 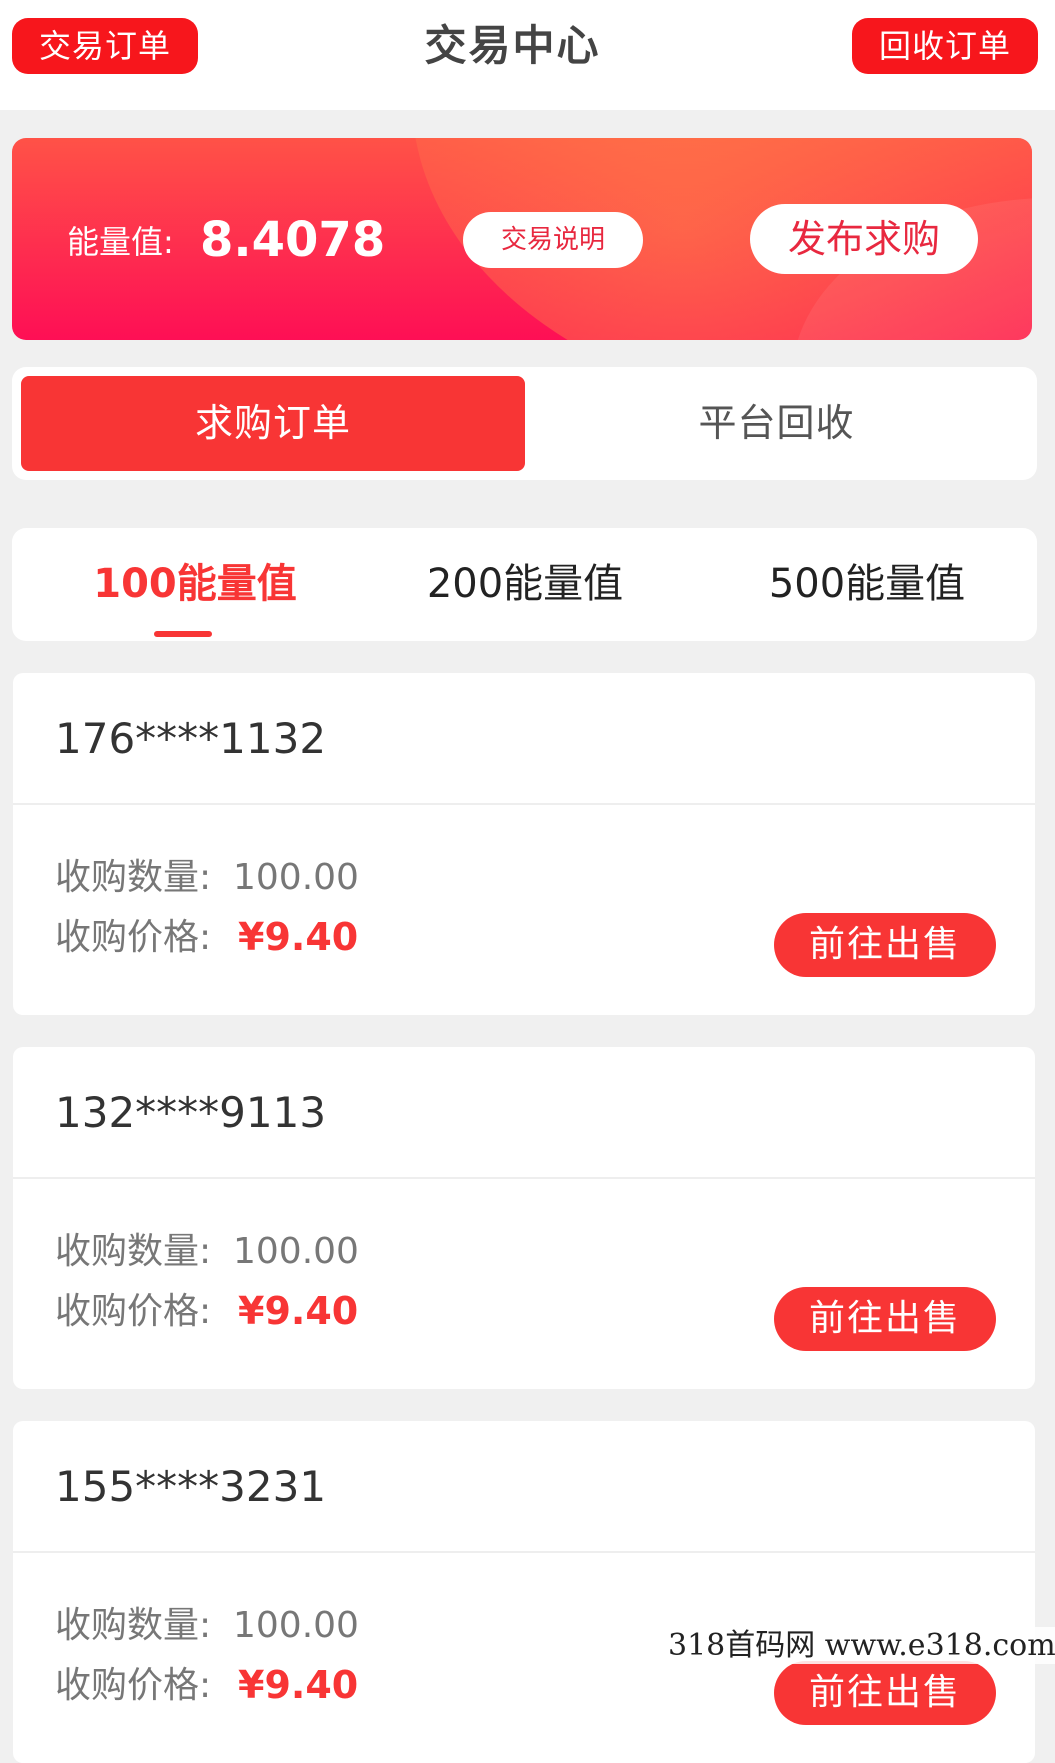 What do you see at coordinates (183, 634) in the screenshot?
I see `active-tab-indicator` at bounding box center [183, 634].